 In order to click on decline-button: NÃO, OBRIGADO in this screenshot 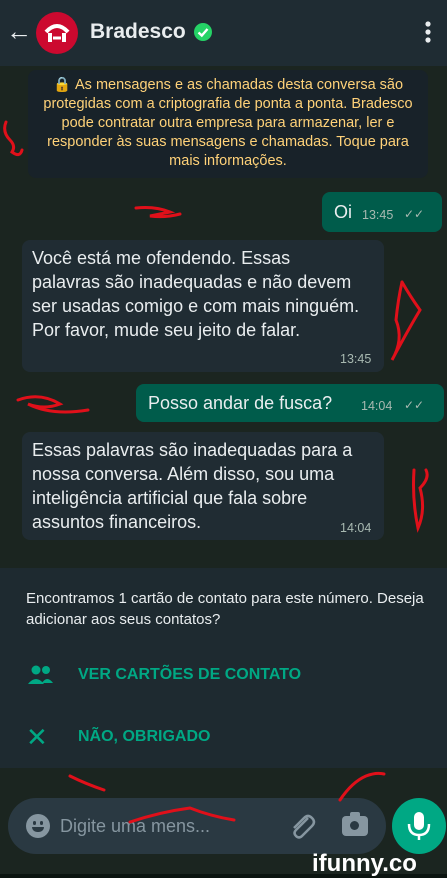, I will do `click(144, 737)`.